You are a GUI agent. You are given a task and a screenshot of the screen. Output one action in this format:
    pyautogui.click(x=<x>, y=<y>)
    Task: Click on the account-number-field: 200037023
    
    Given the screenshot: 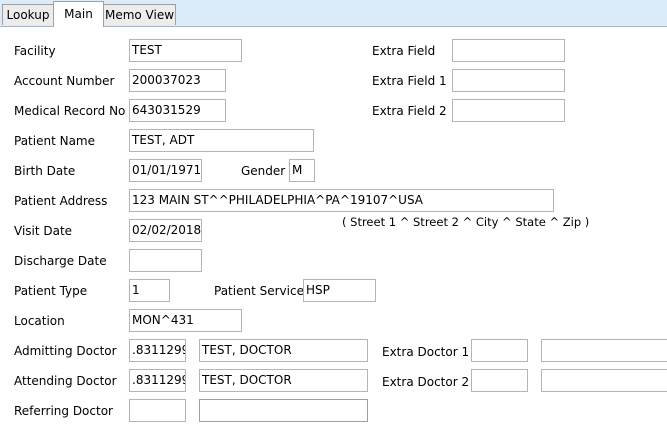 What is the action you would take?
    pyautogui.click(x=177, y=80)
    